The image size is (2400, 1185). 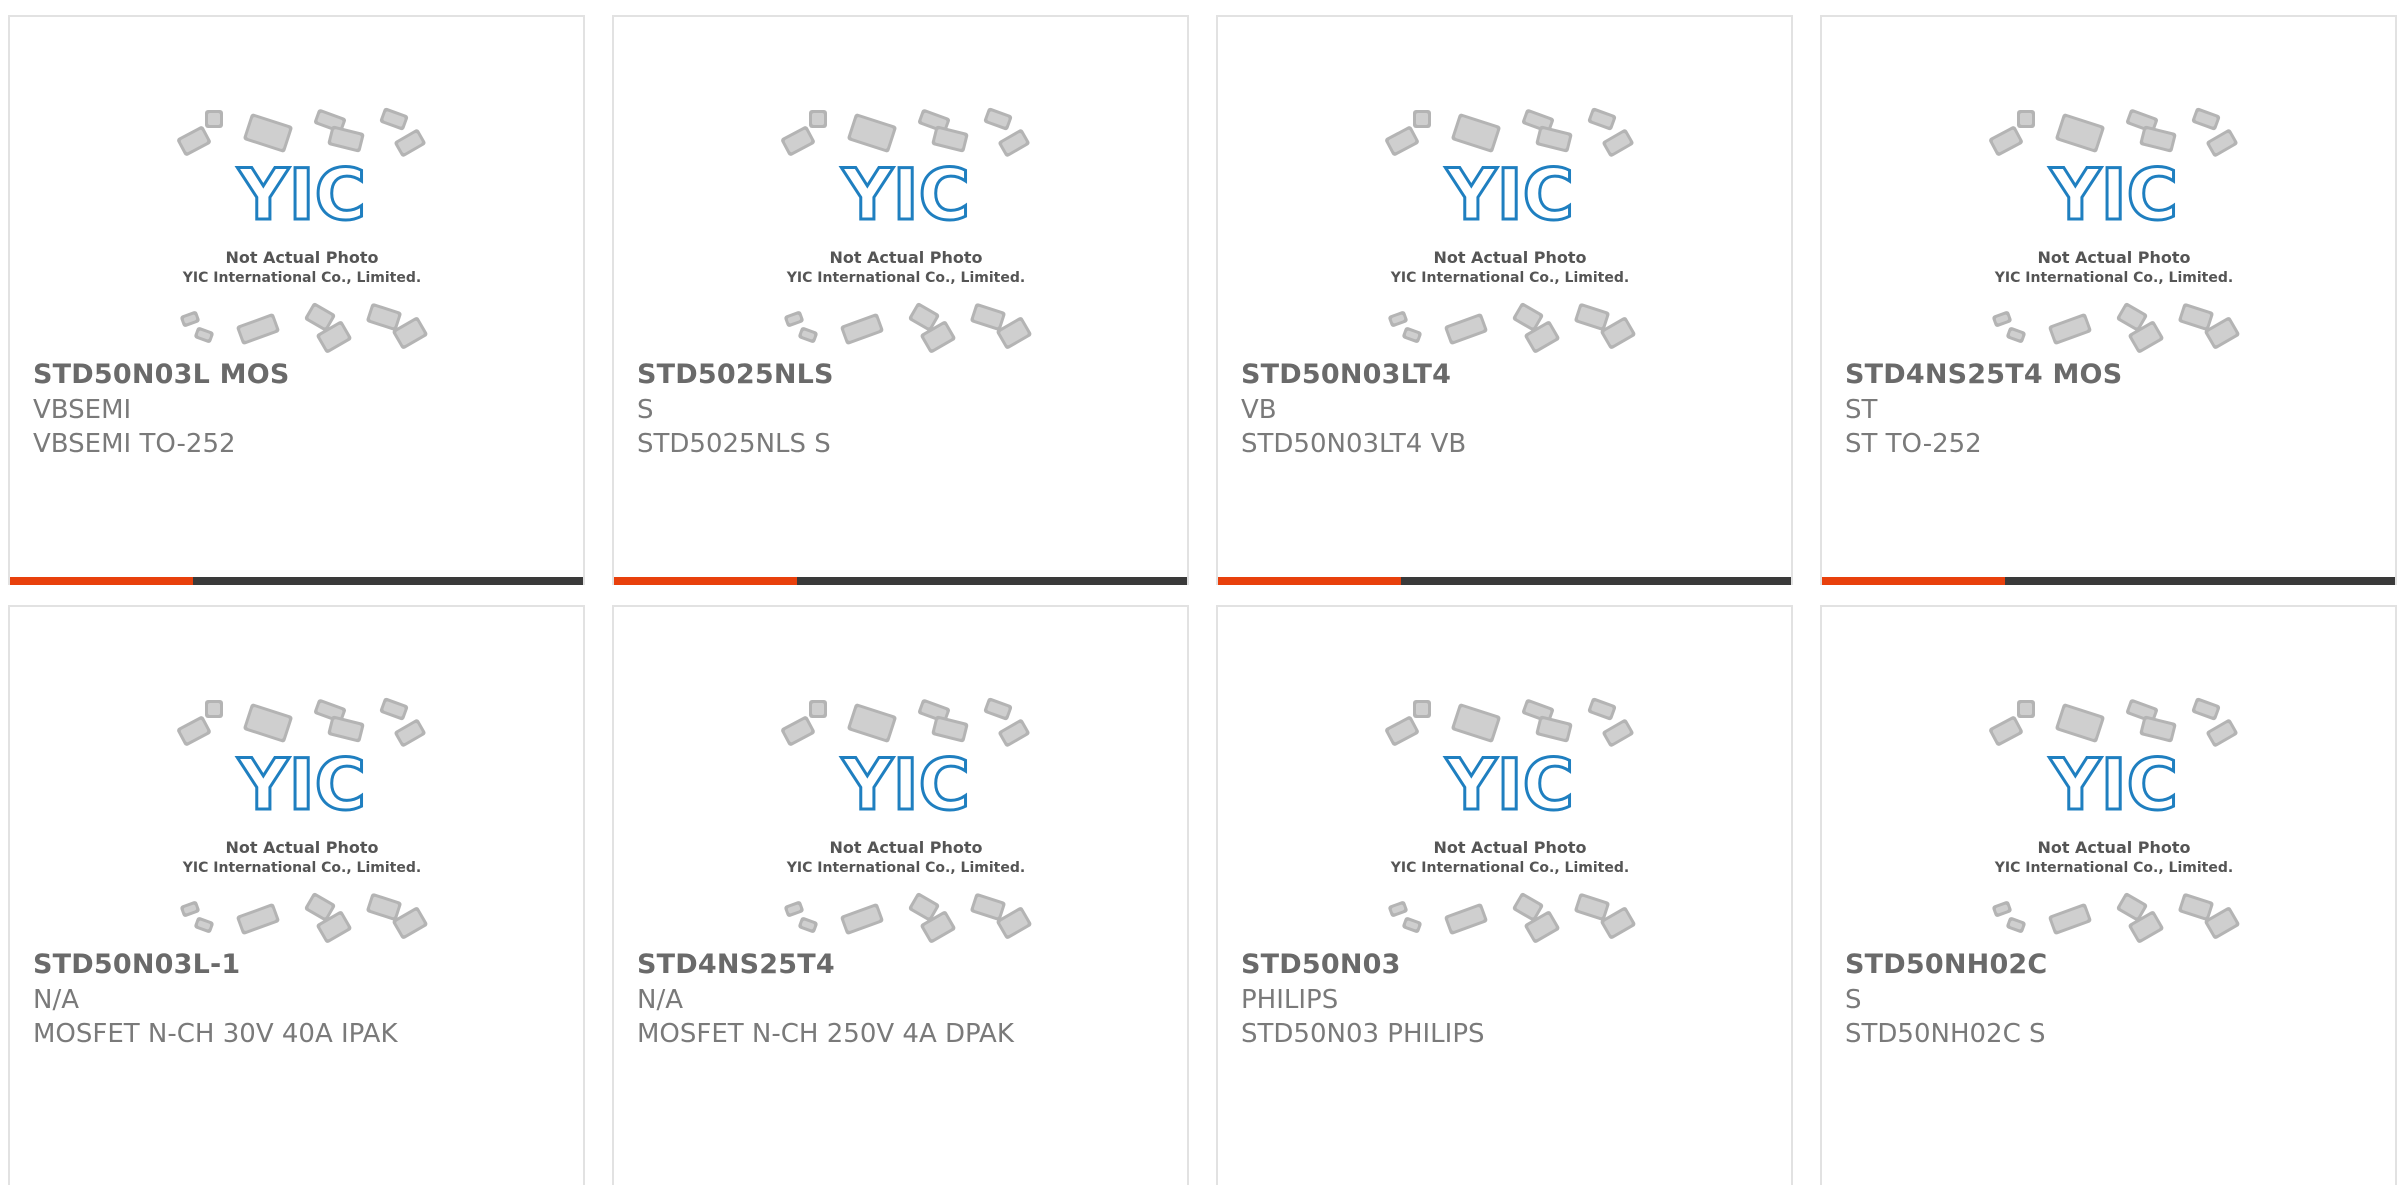 What do you see at coordinates (1346, 374) in the screenshot?
I see `product-part-number: STD50N03LT4` at bounding box center [1346, 374].